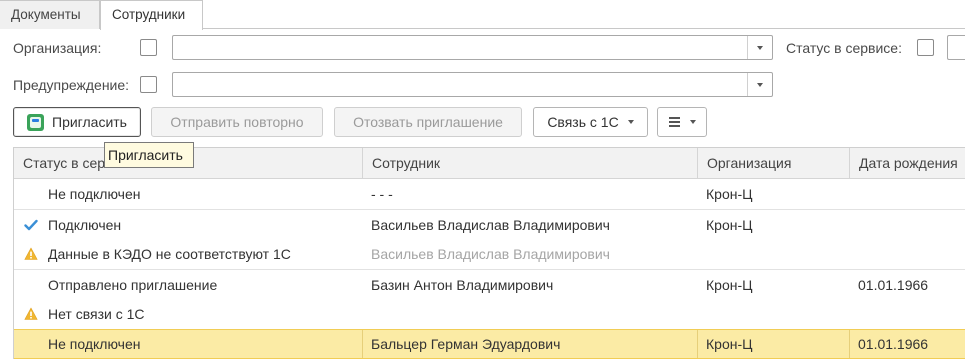 The height and width of the screenshot is (359, 965). I want to click on service-status-field, so click(956, 47).